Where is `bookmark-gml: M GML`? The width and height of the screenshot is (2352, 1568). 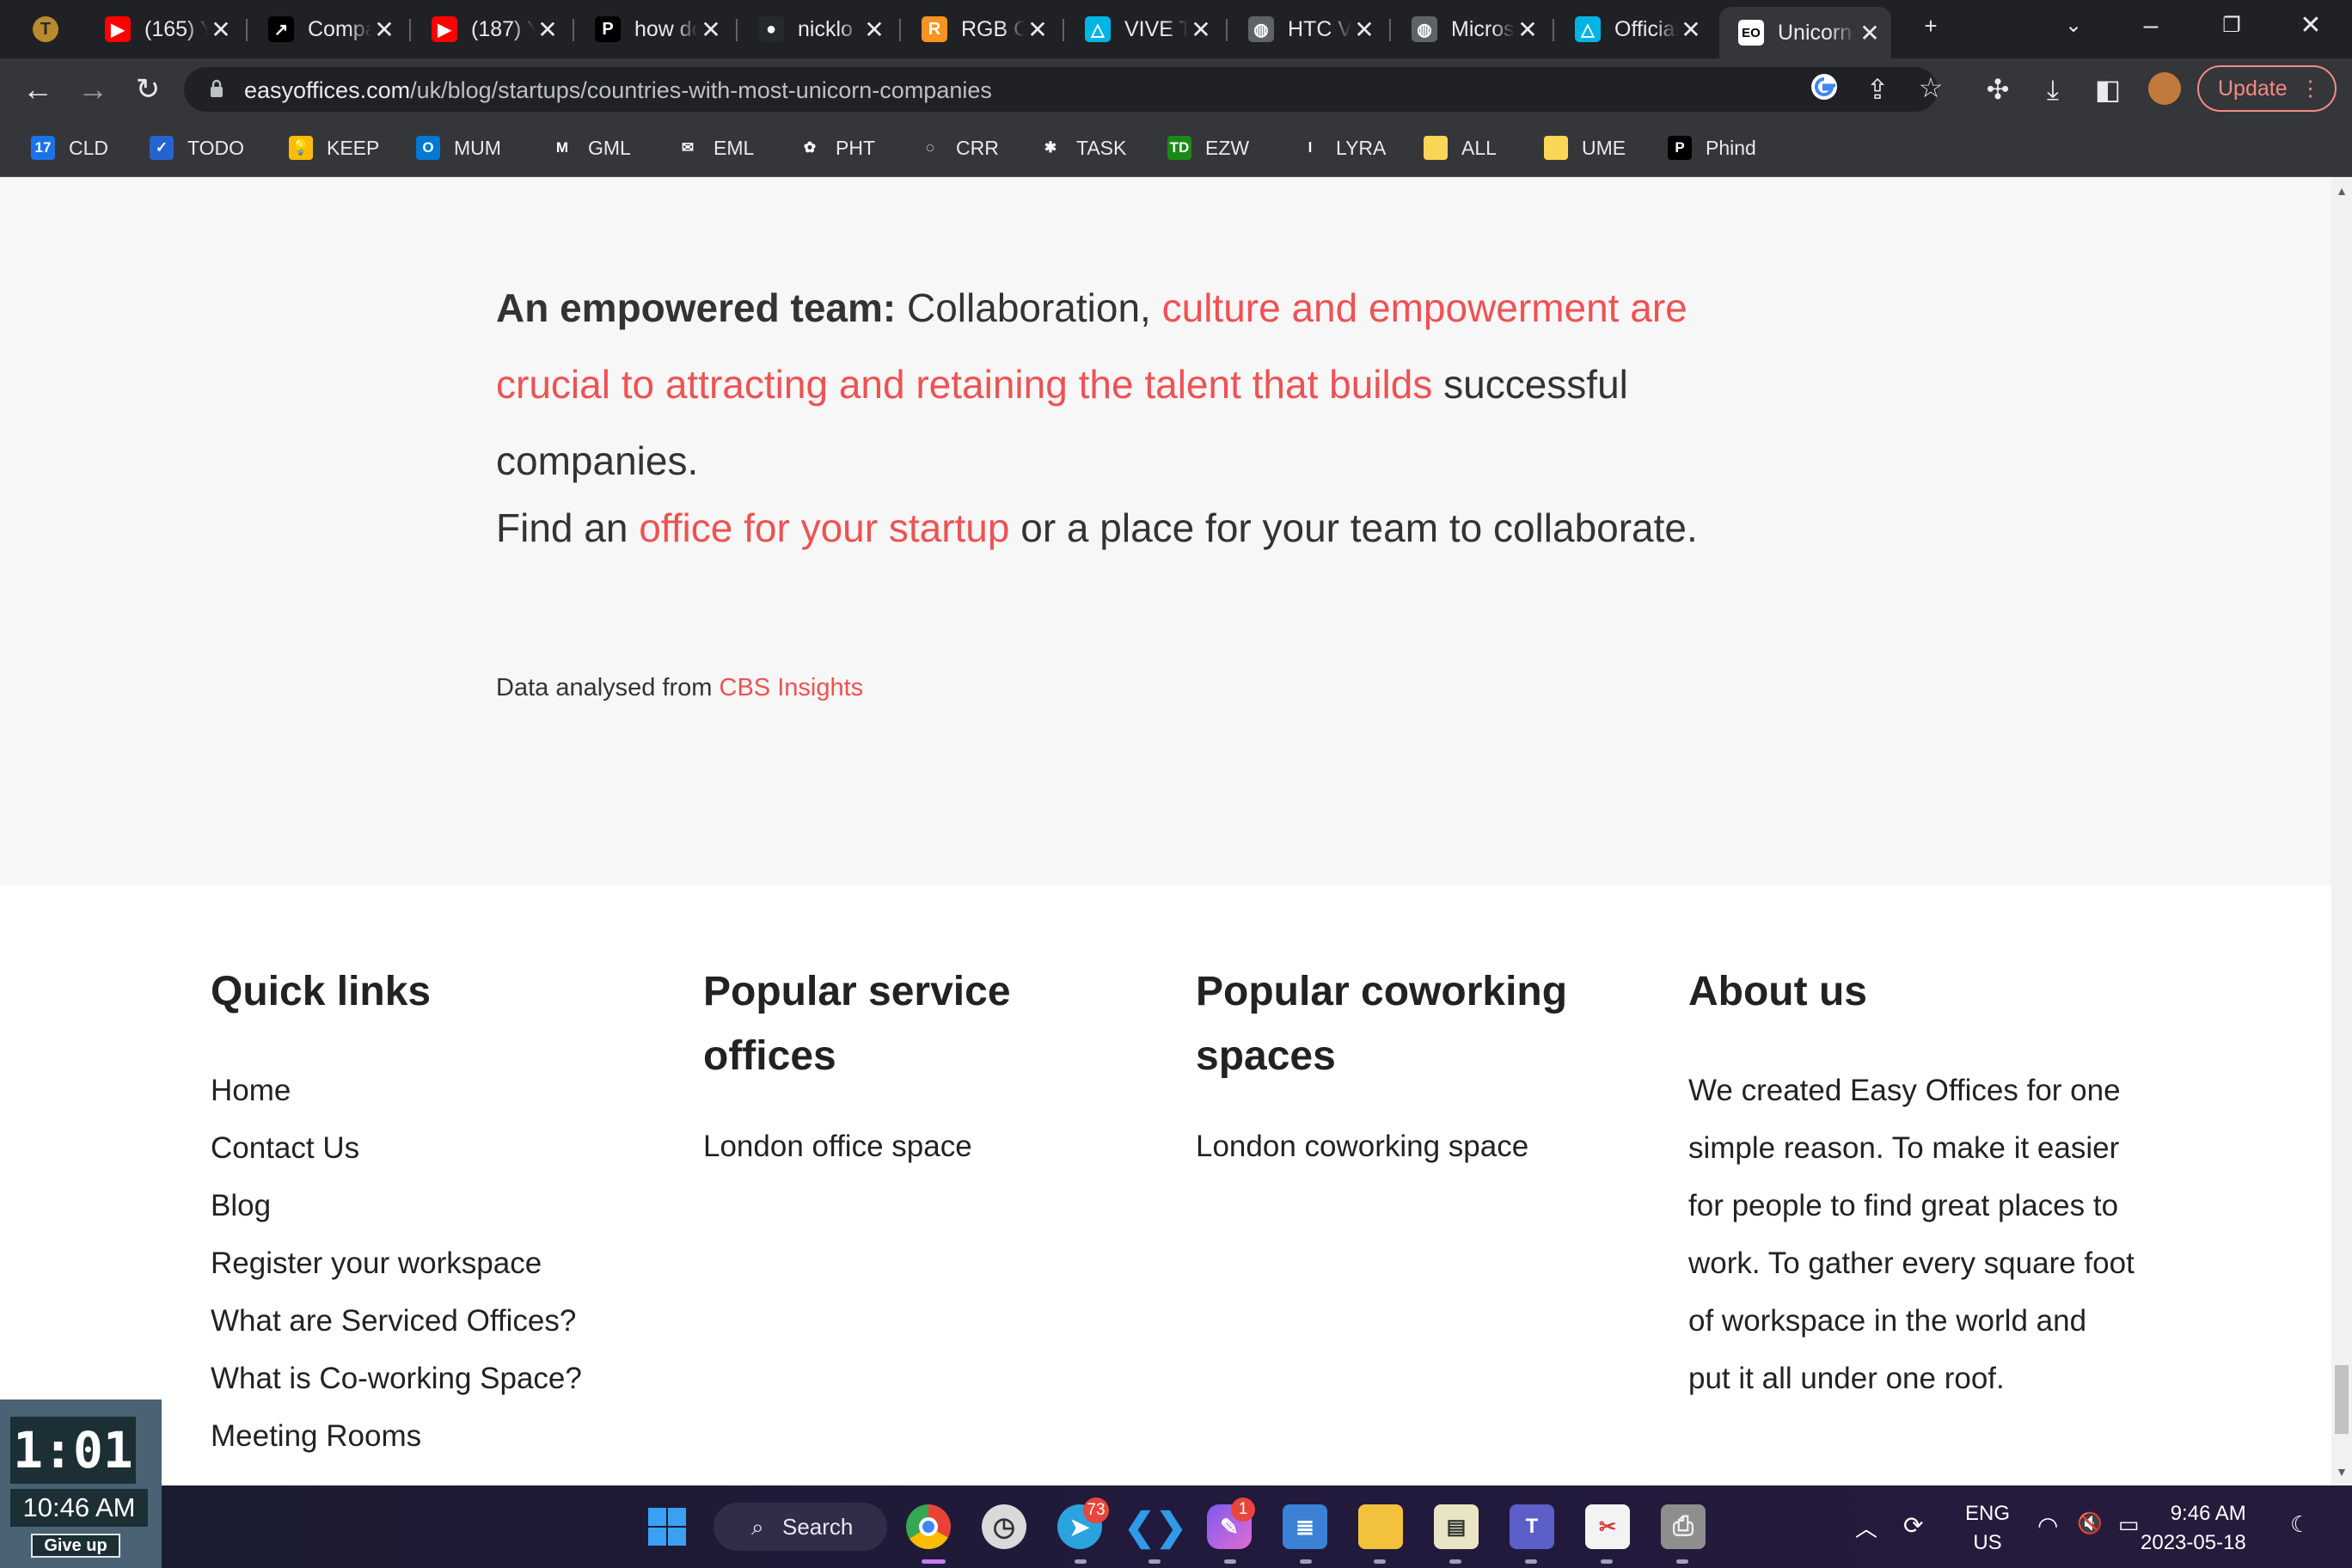
bookmark-gml: M GML is located at coordinates (590, 148).